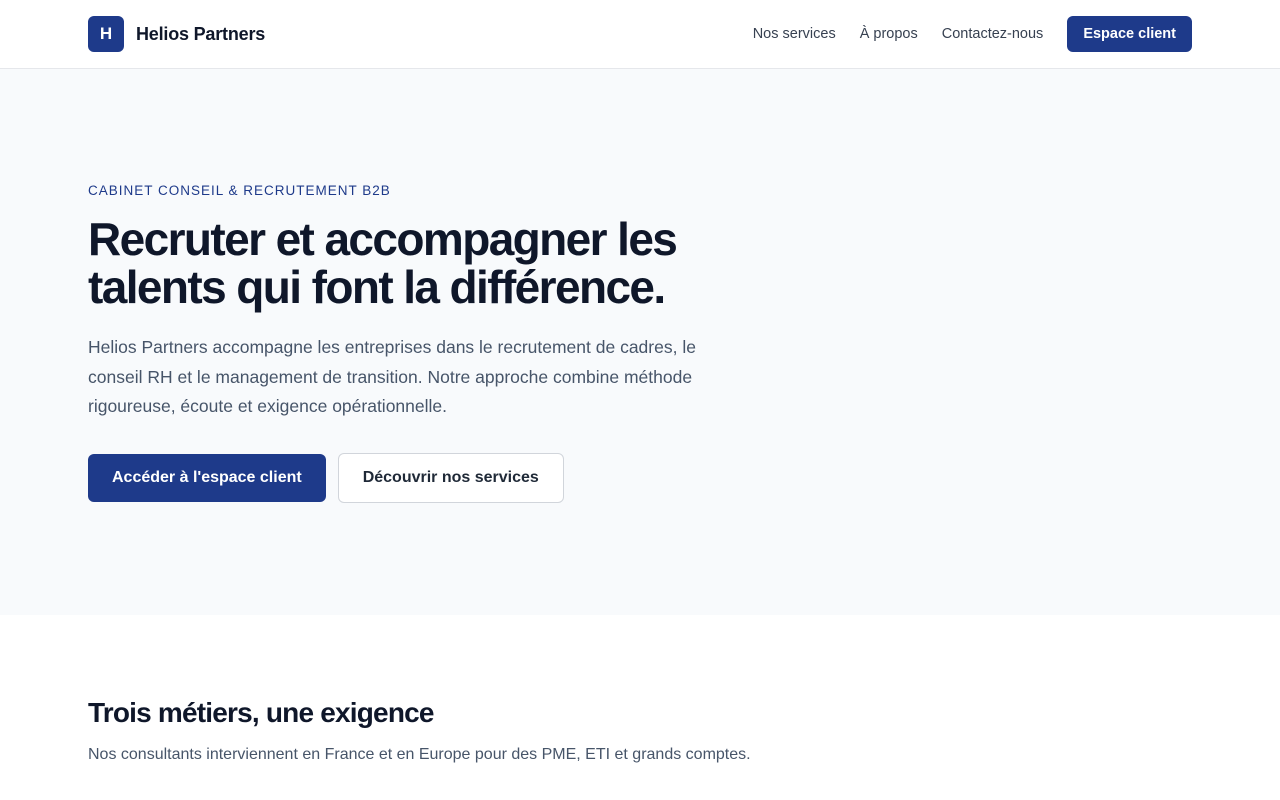 This screenshot has height=800, width=1280. What do you see at coordinates (794, 34) in the screenshot?
I see `nav-link-services: Nos services` at bounding box center [794, 34].